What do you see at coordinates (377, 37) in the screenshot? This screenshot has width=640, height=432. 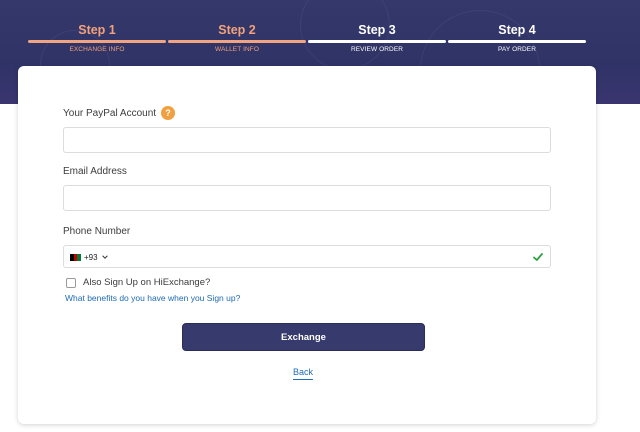 I see `step-3: Step 3 REVIEW ORDER` at bounding box center [377, 37].